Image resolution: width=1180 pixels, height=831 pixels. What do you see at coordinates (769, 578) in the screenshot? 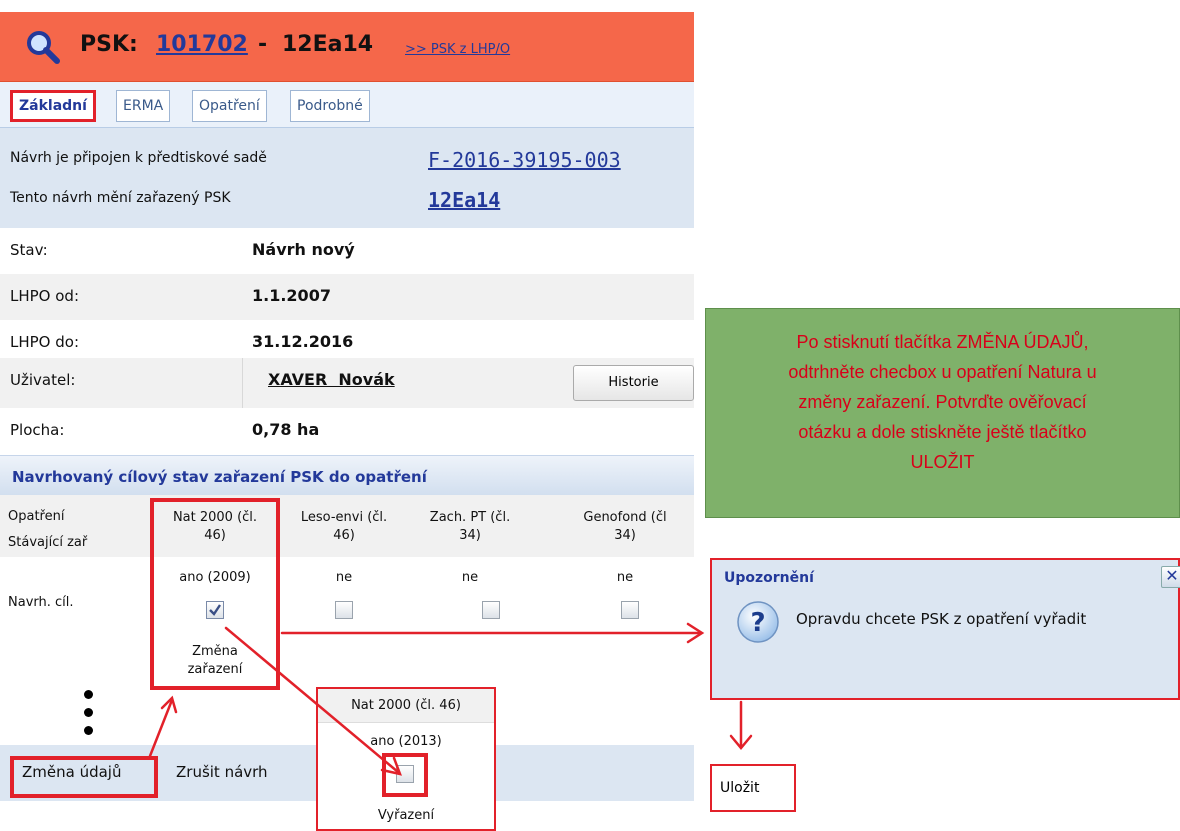
I see `dialog-title: Upozornění` at bounding box center [769, 578].